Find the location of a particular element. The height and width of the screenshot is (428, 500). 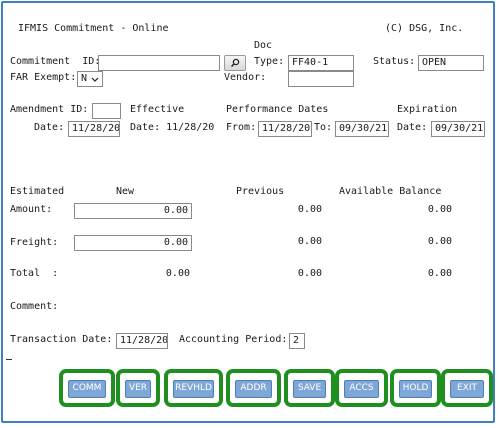

left-margin-tick is located at coordinates (9, 359).